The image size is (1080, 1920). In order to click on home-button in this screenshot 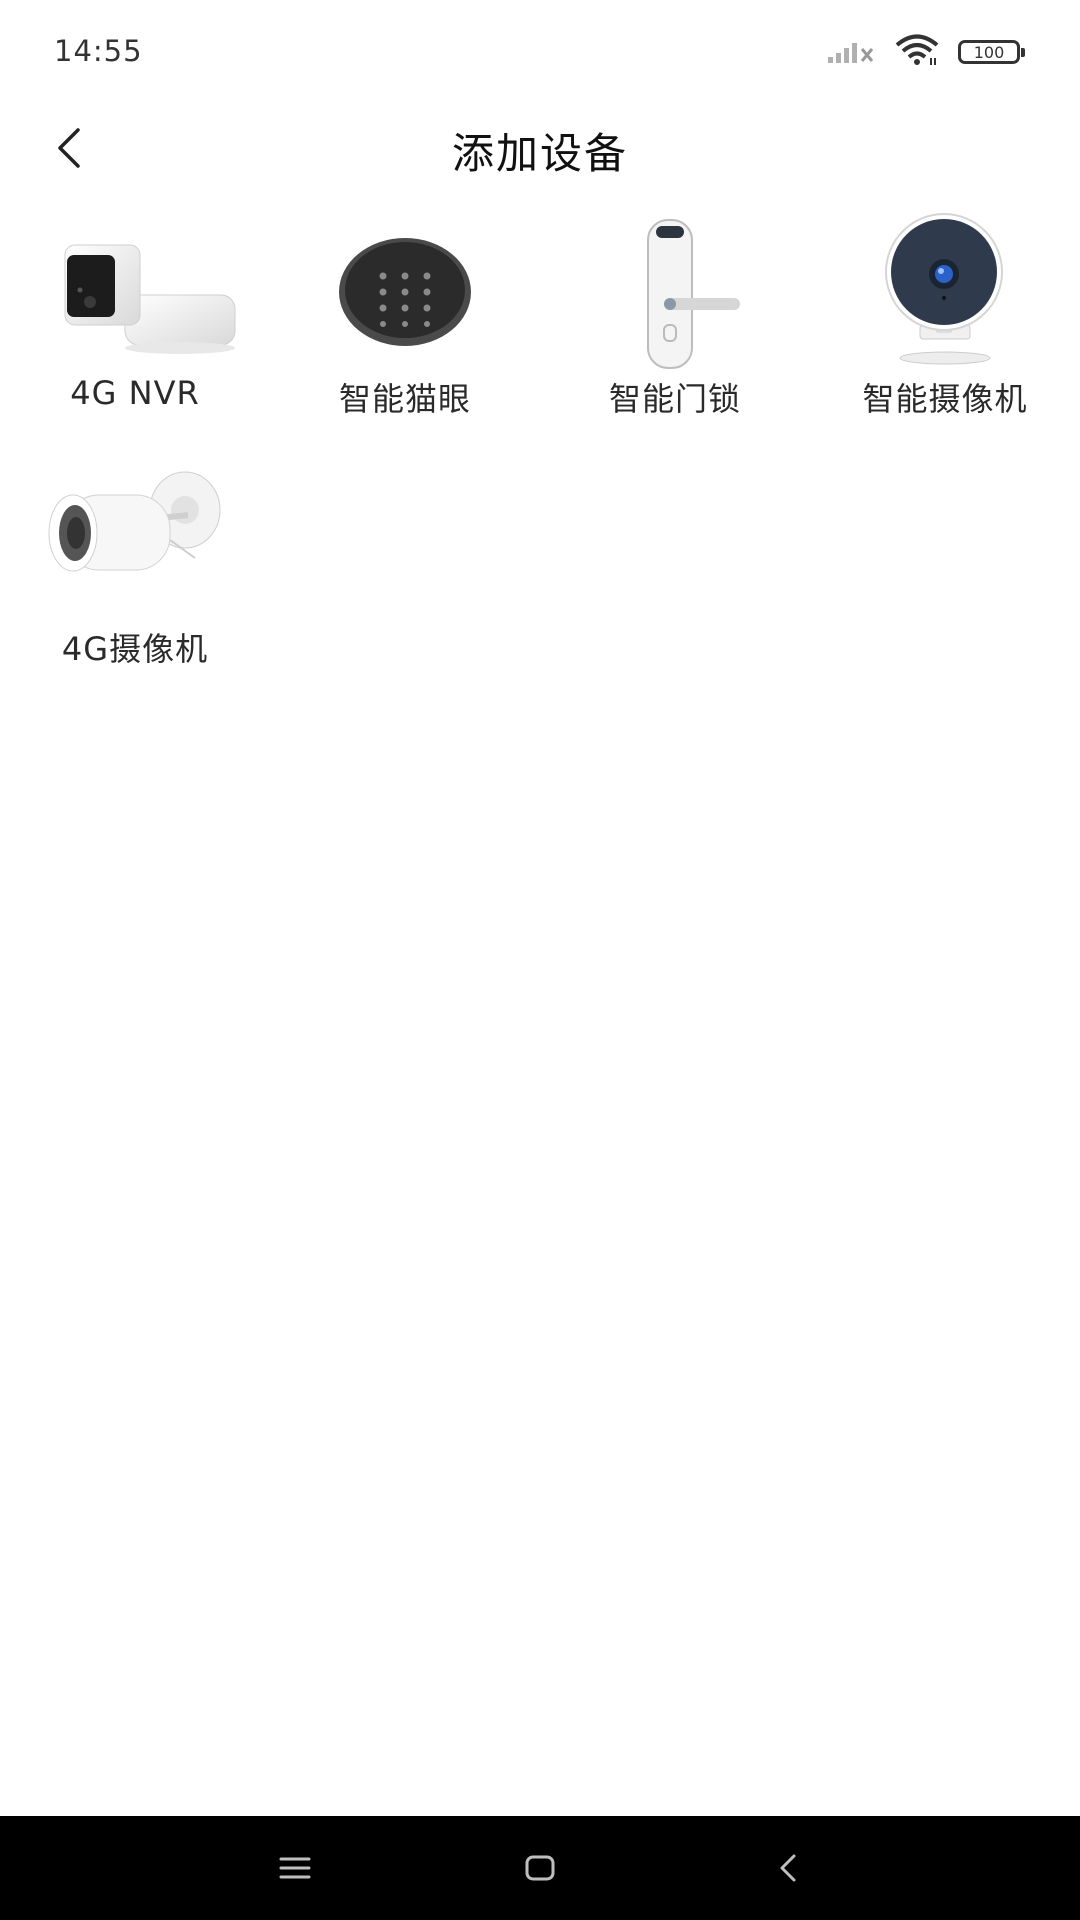, I will do `click(540, 1868)`.